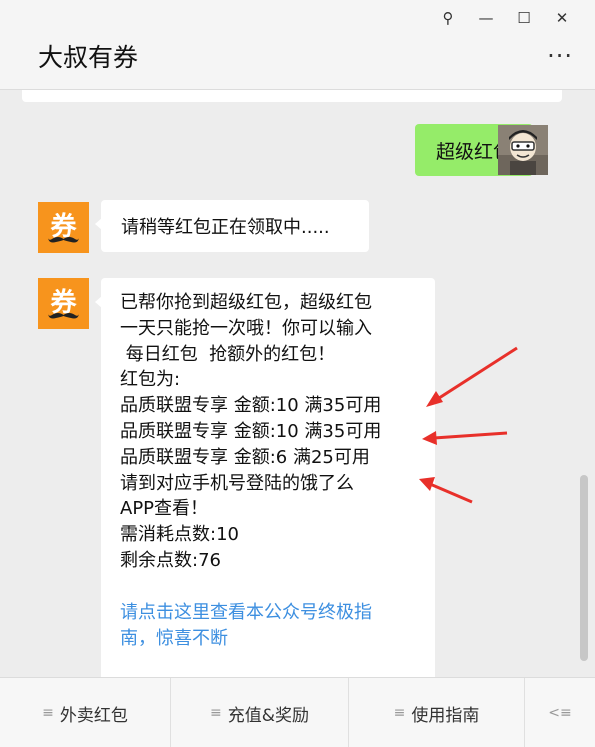  Describe the element at coordinates (486, 18) in the screenshot. I see `minimize-button: —` at that location.